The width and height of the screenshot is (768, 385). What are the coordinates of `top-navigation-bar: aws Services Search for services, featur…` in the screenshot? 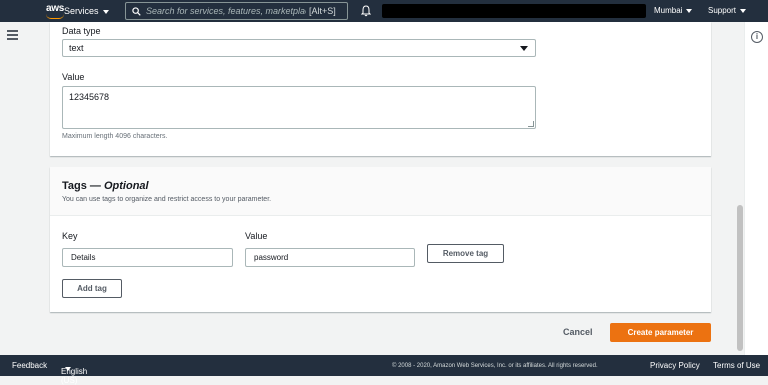 It's located at (384, 11).